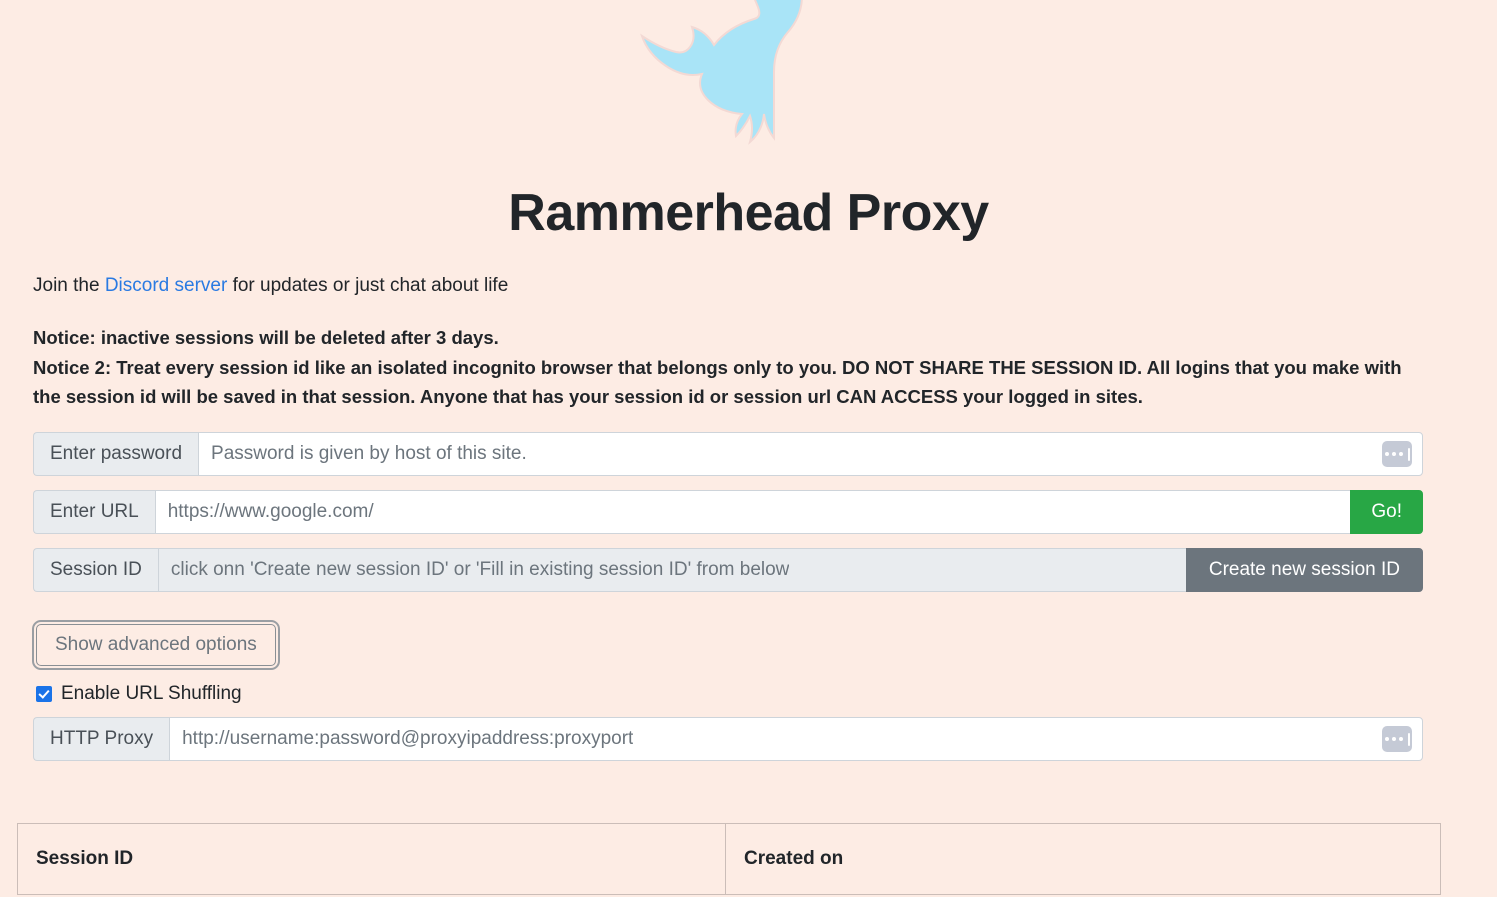 This screenshot has width=1497, height=897. What do you see at coordinates (368, 285) in the screenshot?
I see `intro-suffix: for updates or just chat about life` at bounding box center [368, 285].